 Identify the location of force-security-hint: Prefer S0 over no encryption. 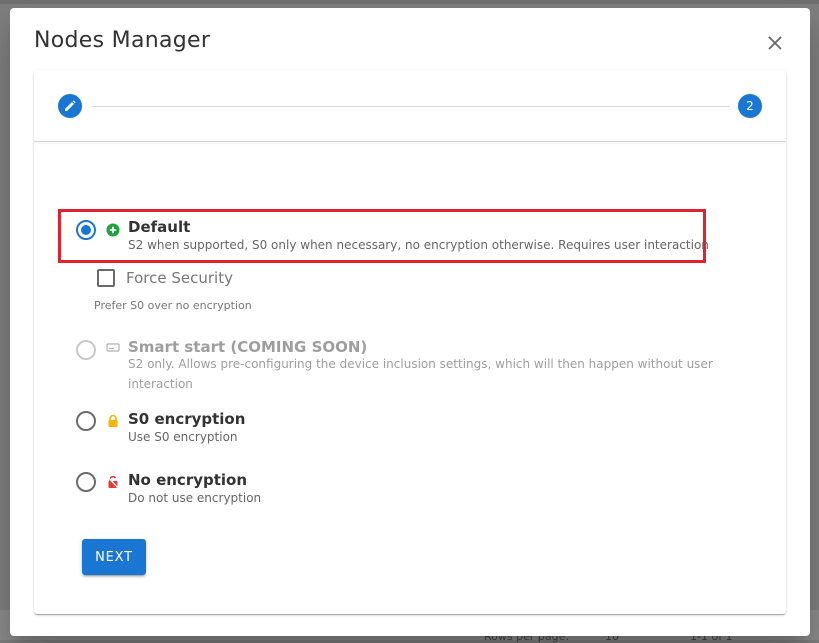
(173, 305).